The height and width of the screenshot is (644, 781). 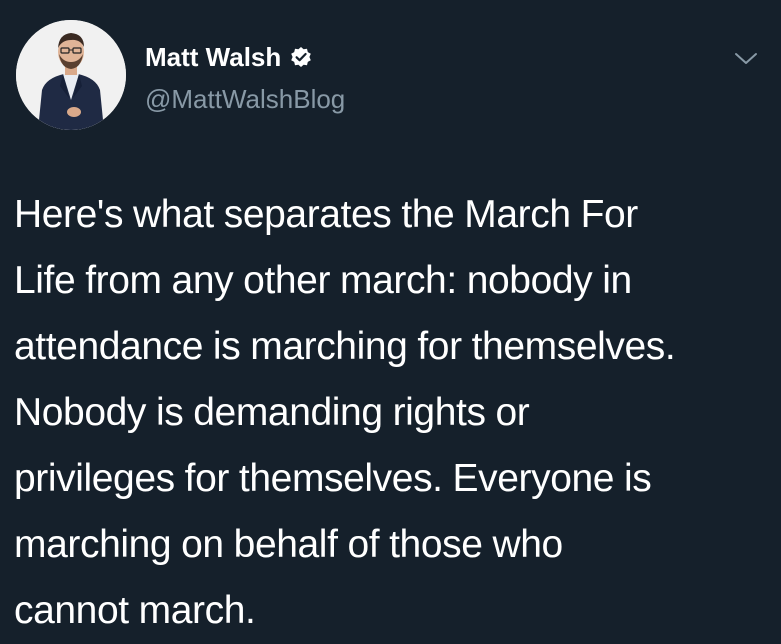 I want to click on tweet-text-line: attendance is marching for themselves., so click(x=345, y=346).